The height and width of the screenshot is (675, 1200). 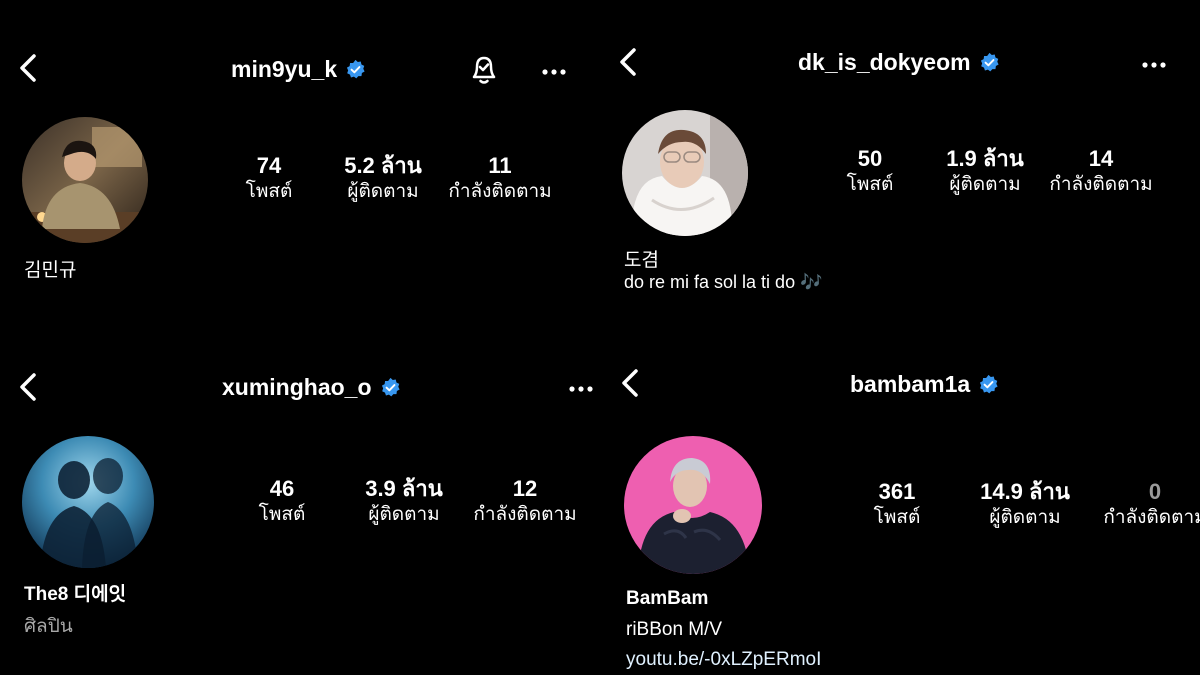 I want to click on followers-stat: 5.2 ล้าน ผู้ติดตาม, so click(x=383, y=179).